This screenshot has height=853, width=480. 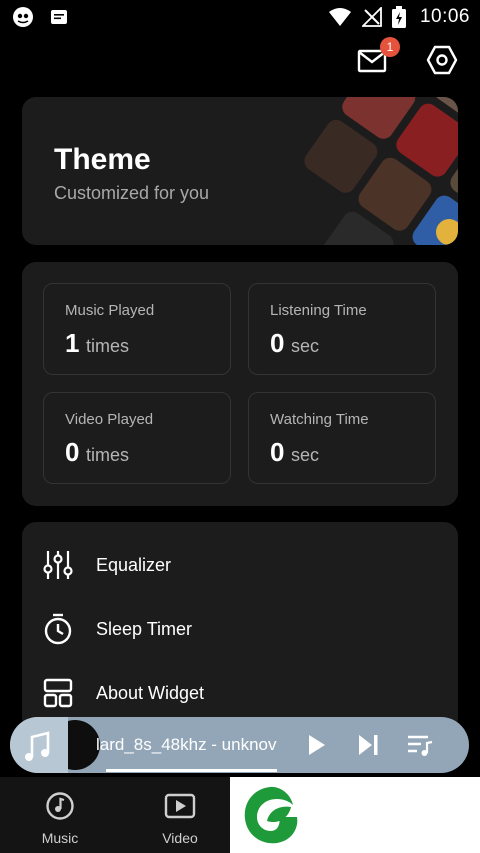 I want to click on play-icon, so click(x=316, y=745).